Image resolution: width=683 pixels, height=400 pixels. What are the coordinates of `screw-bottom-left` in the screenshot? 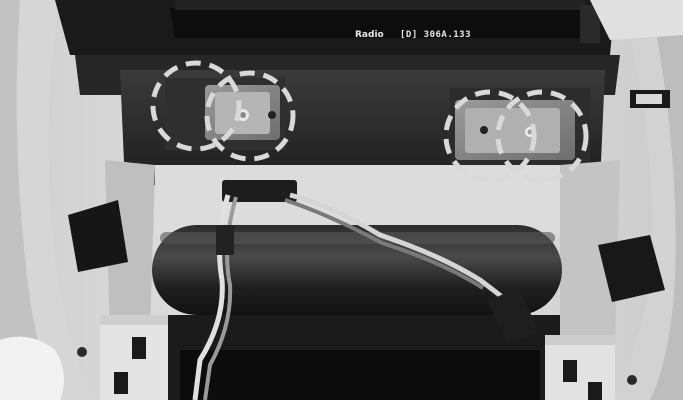 It's located at (82, 352).